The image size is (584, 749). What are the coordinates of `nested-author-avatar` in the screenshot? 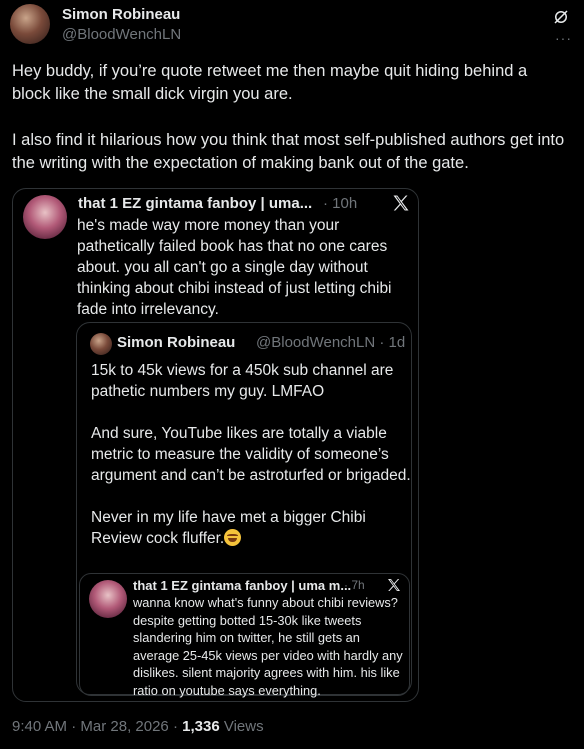 It's located at (101, 344).